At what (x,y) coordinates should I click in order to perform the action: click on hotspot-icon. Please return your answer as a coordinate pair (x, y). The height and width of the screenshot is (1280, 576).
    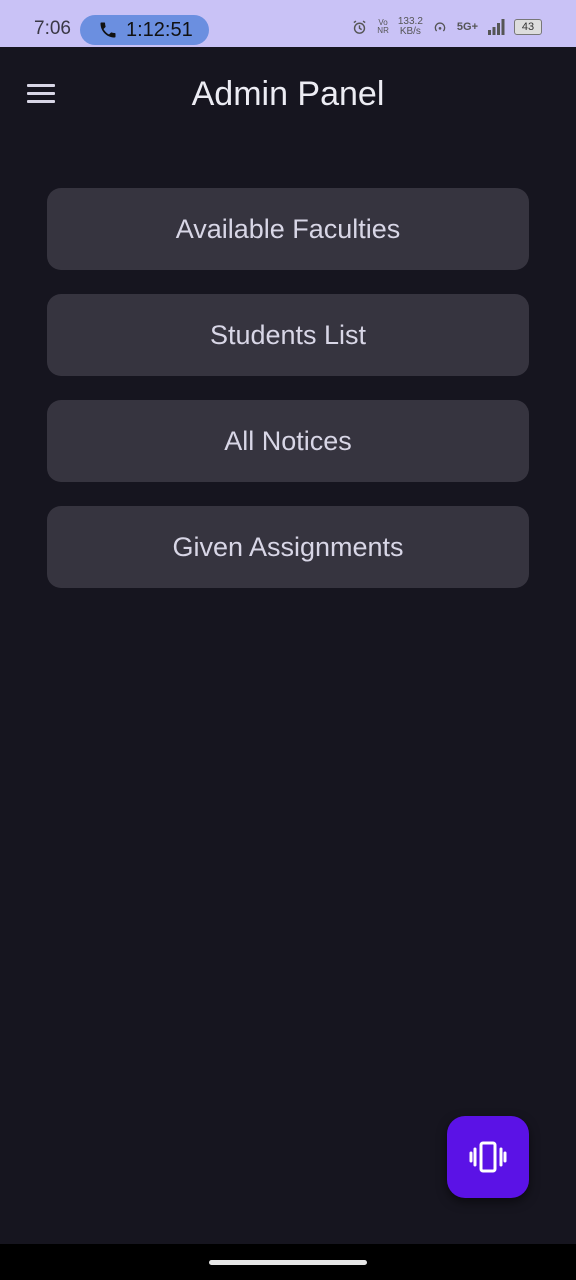
    Looking at the image, I should click on (440, 27).